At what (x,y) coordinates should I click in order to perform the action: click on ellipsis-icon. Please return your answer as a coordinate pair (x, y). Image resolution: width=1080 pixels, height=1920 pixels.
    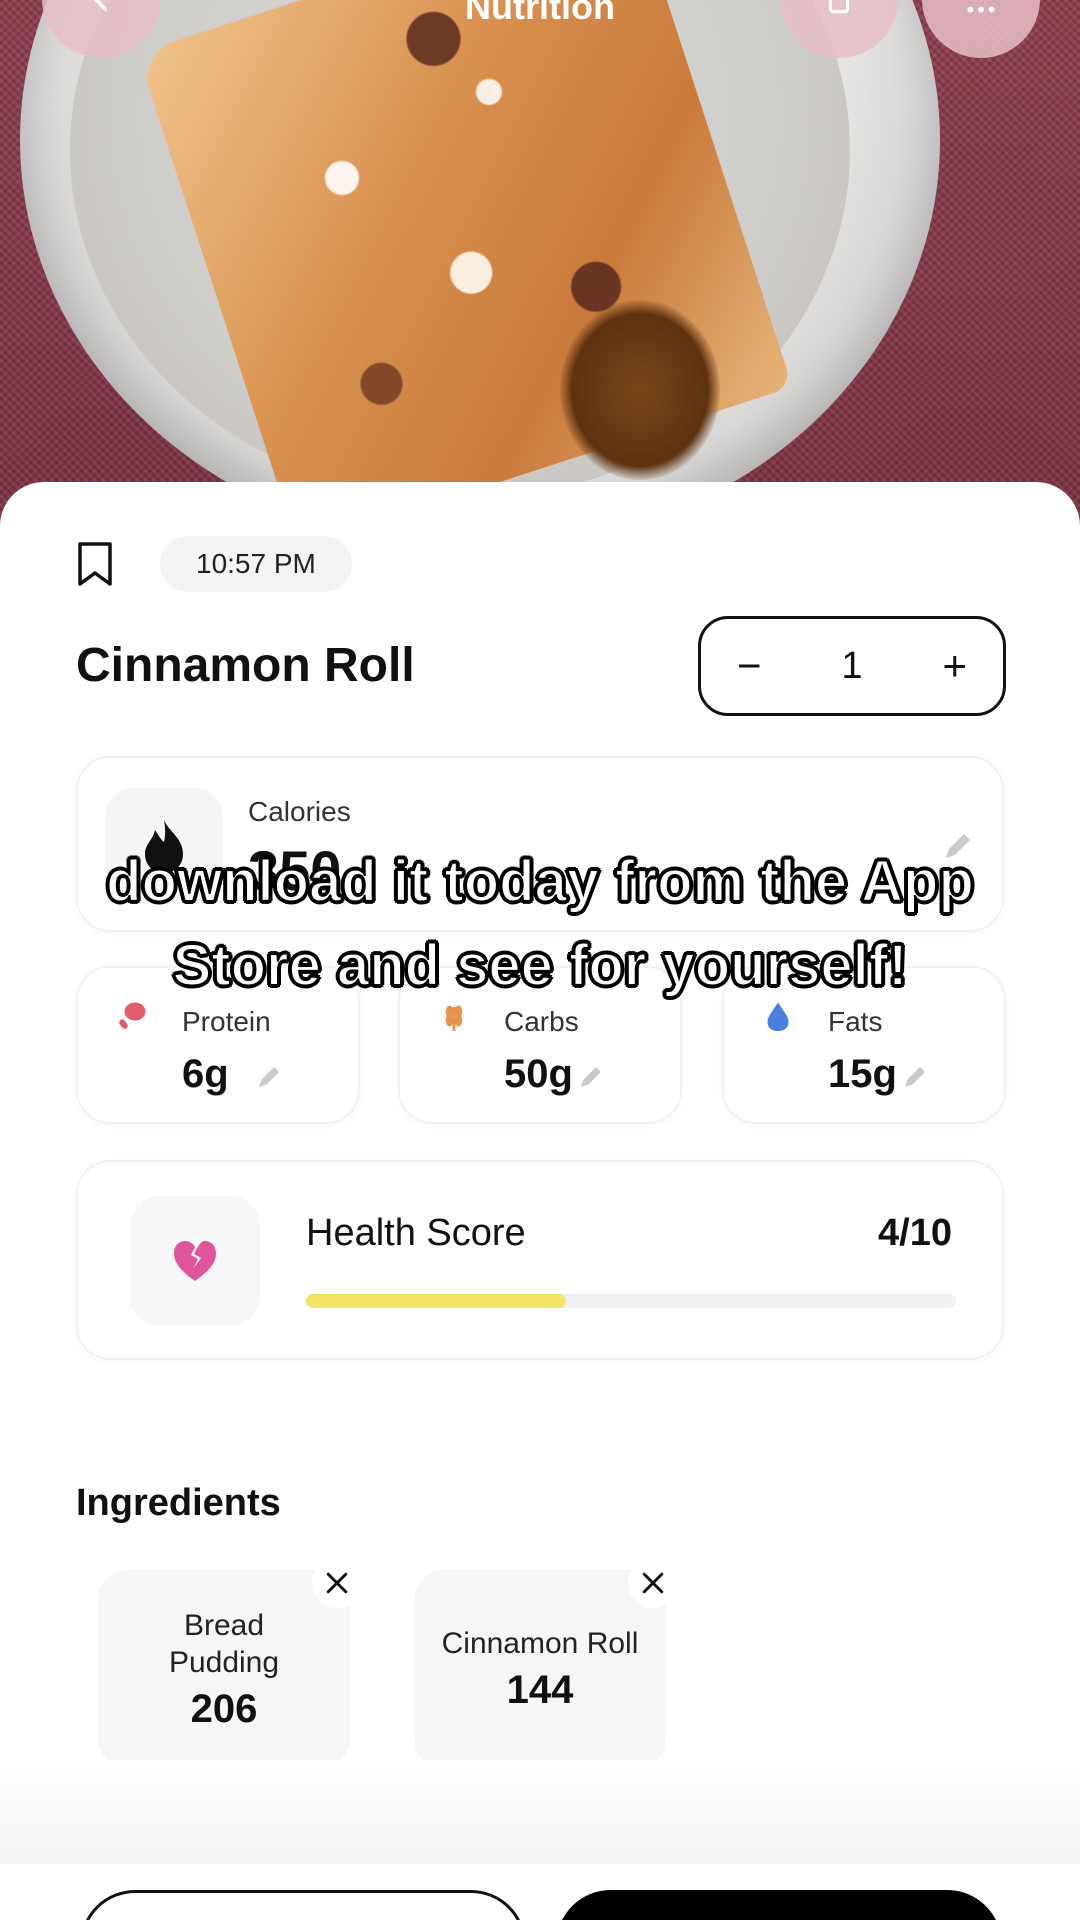
    Looking at the image, I should click on (981, 9).